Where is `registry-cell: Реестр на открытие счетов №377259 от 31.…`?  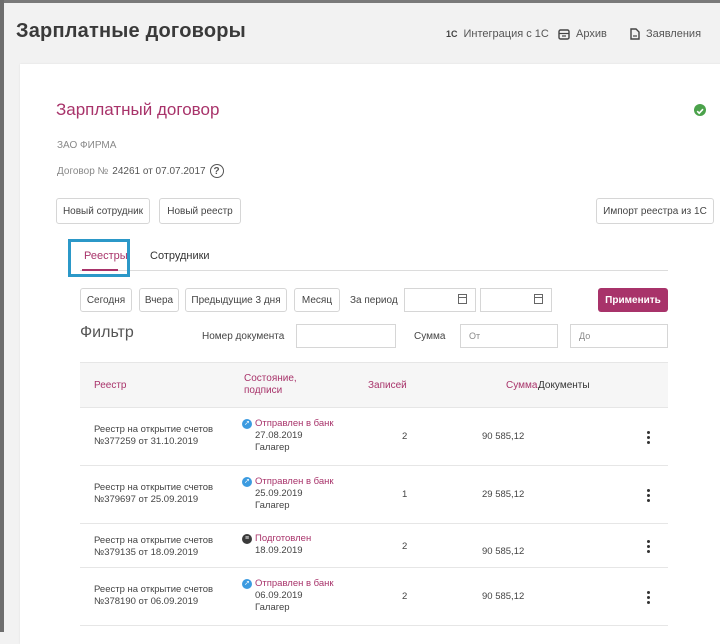
registry-cell: Реестр на открытие счетов №377259 от 31.… is located at coordinates (153, 436).